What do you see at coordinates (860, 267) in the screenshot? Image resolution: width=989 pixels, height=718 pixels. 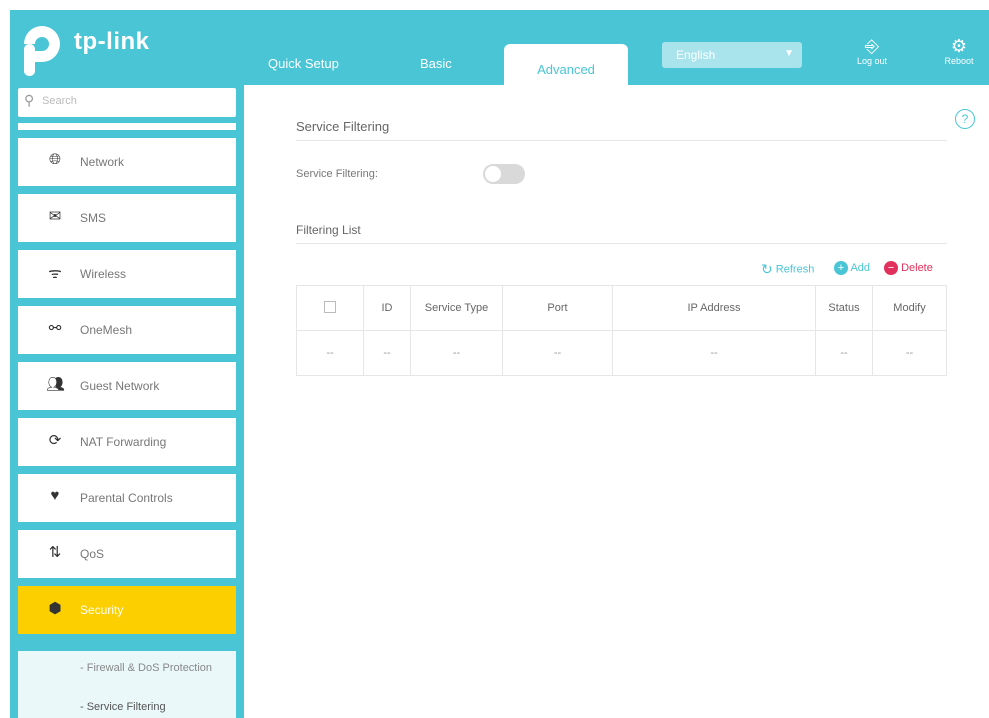 I see `add-label: Add` at bounding box center [860, 267].